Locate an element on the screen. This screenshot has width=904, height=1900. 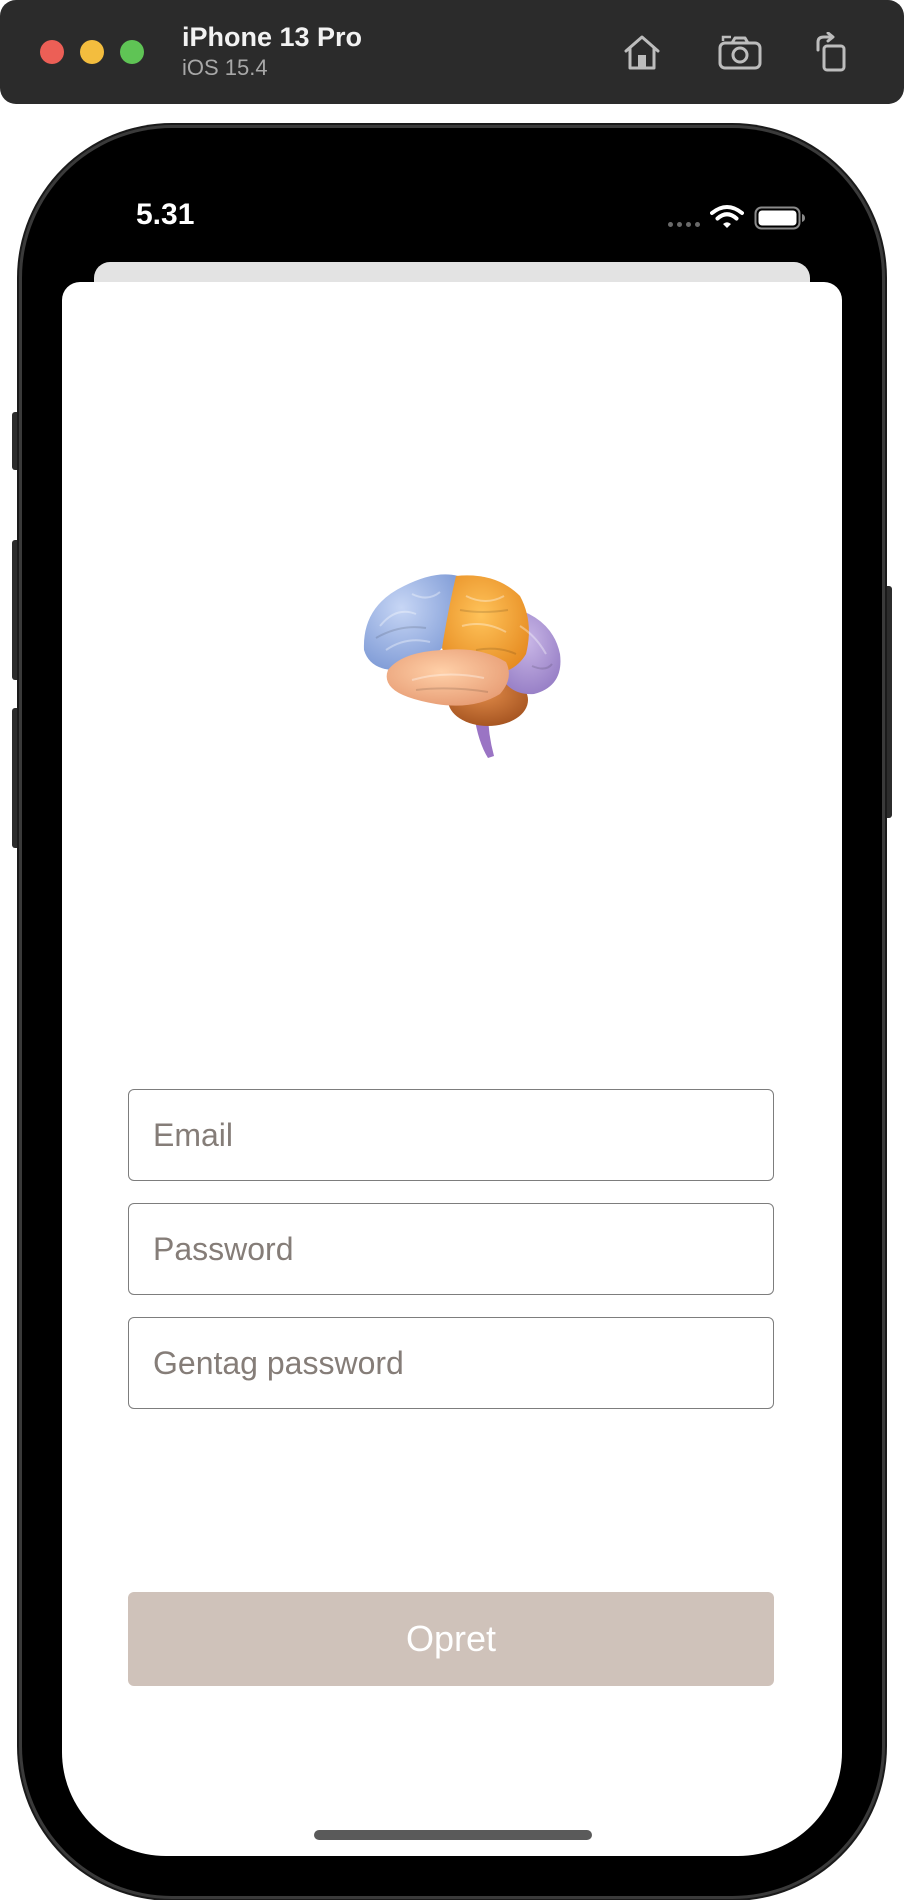
signal-dots-icon is located at coordinates (684, 224).